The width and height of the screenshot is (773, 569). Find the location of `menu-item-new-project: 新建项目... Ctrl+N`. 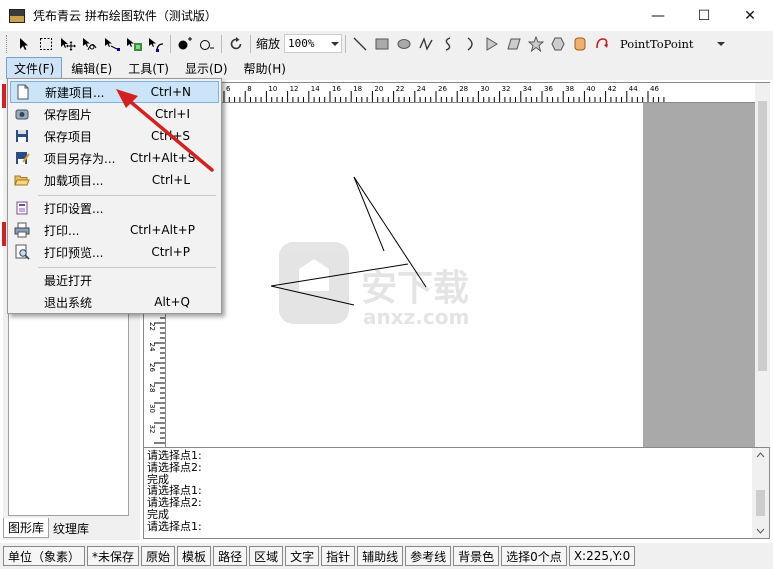

menu-item-new-project: 新建项目... Ctrl+N is located at coordinates (114, 92).